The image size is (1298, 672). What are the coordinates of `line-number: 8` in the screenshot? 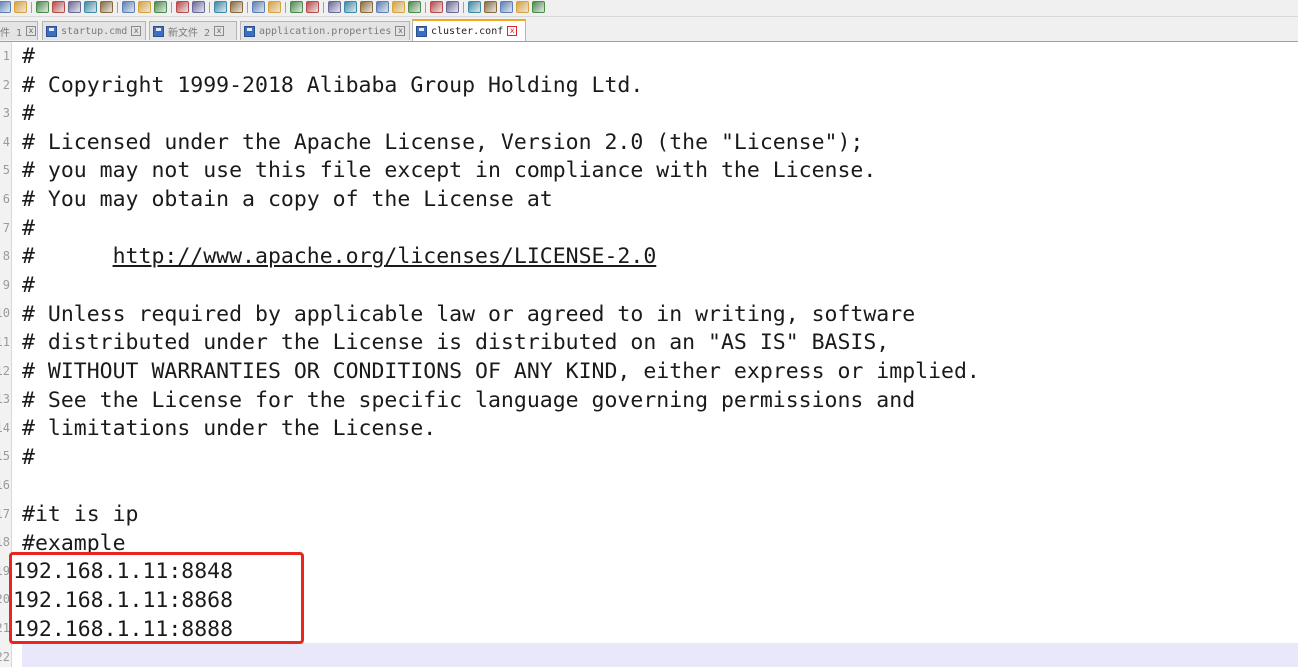 It's located at (6, 256).